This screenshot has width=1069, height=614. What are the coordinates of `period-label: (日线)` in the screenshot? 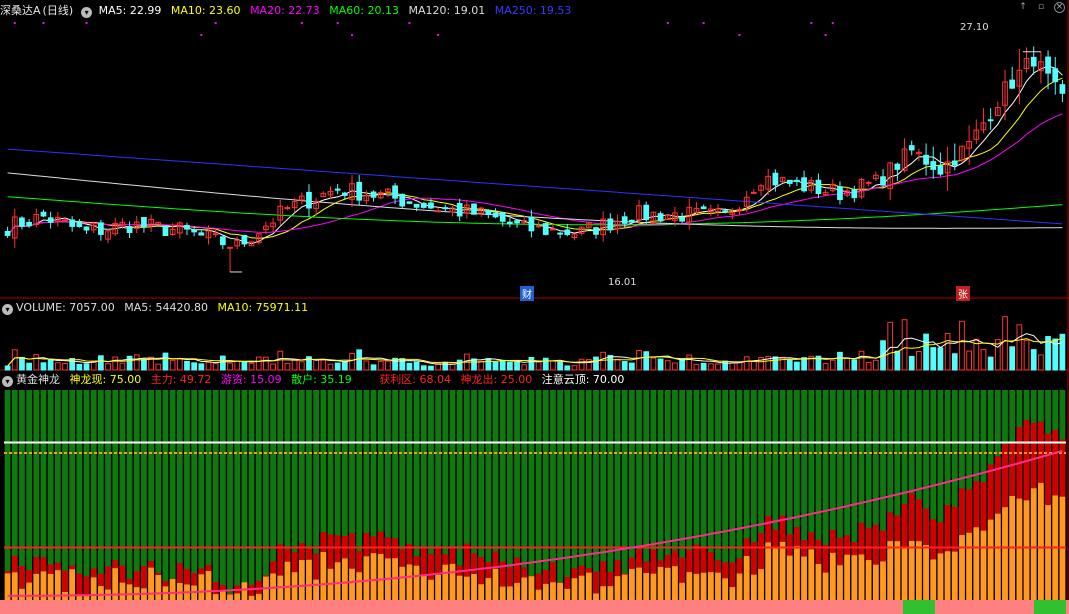 It's located at (58, 10).